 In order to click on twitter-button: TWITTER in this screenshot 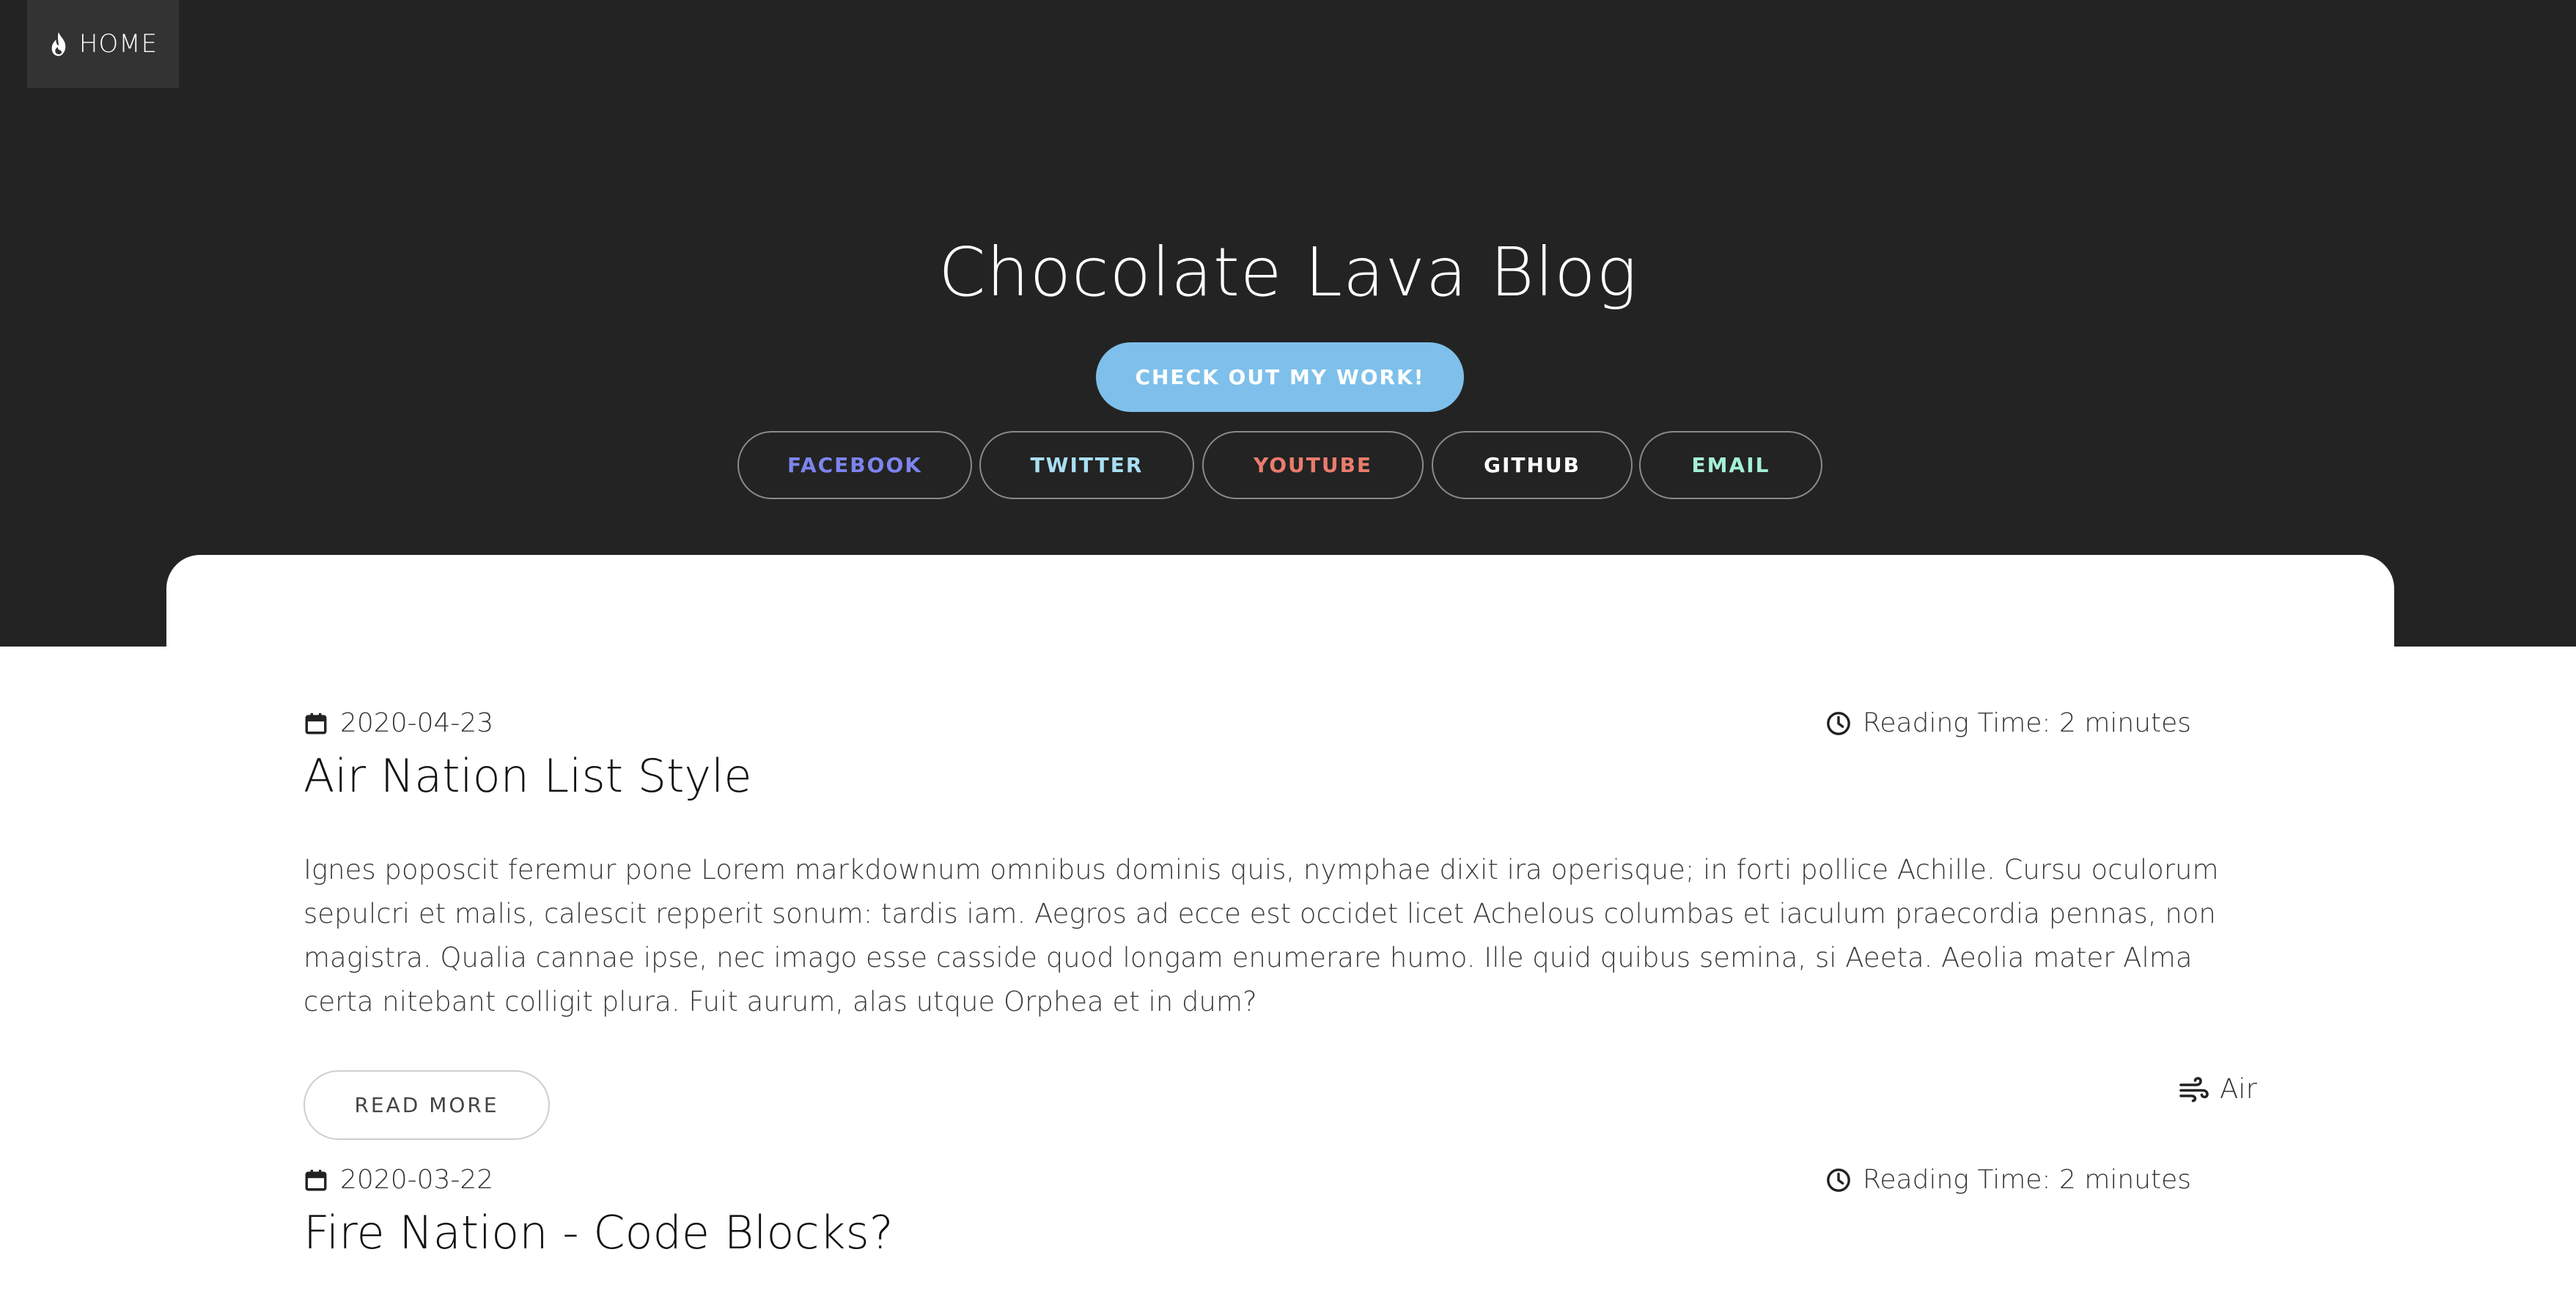, I will do `click(1086, 465)`.